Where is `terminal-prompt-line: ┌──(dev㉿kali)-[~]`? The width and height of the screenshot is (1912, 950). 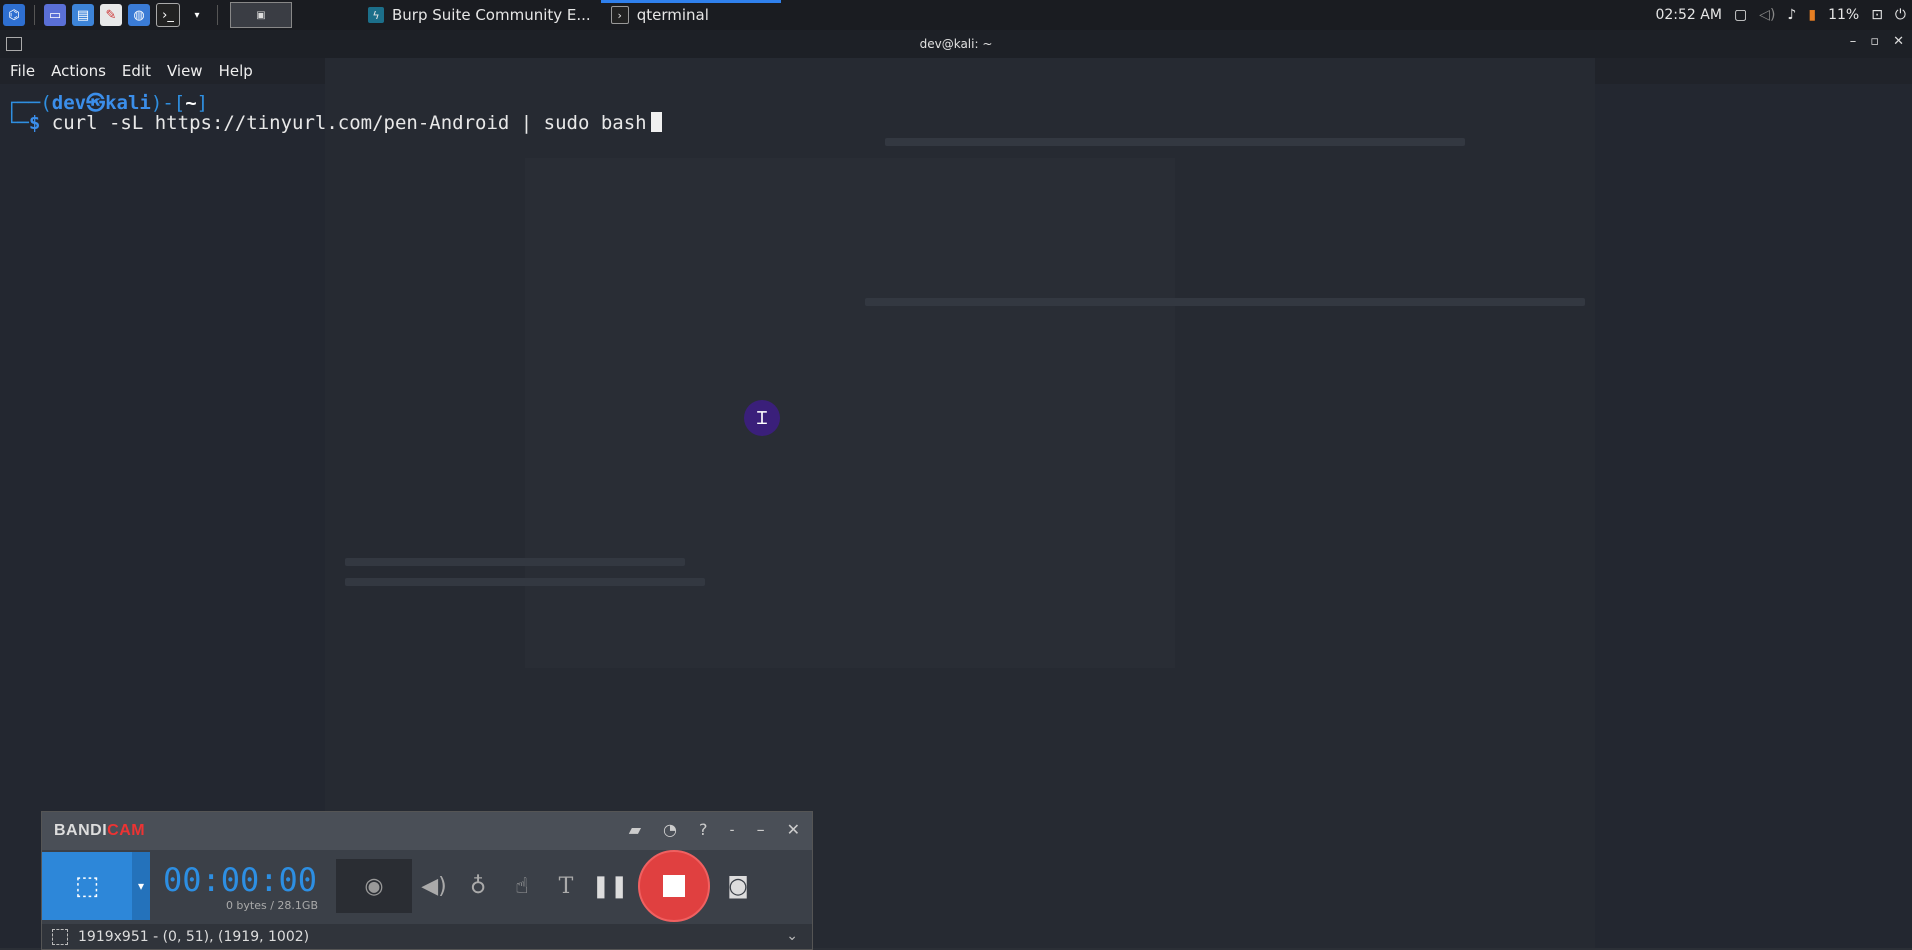
terminal-prompt-line: ┌──(dev㉿kali)-[~] is located at coordinates (107, 101).